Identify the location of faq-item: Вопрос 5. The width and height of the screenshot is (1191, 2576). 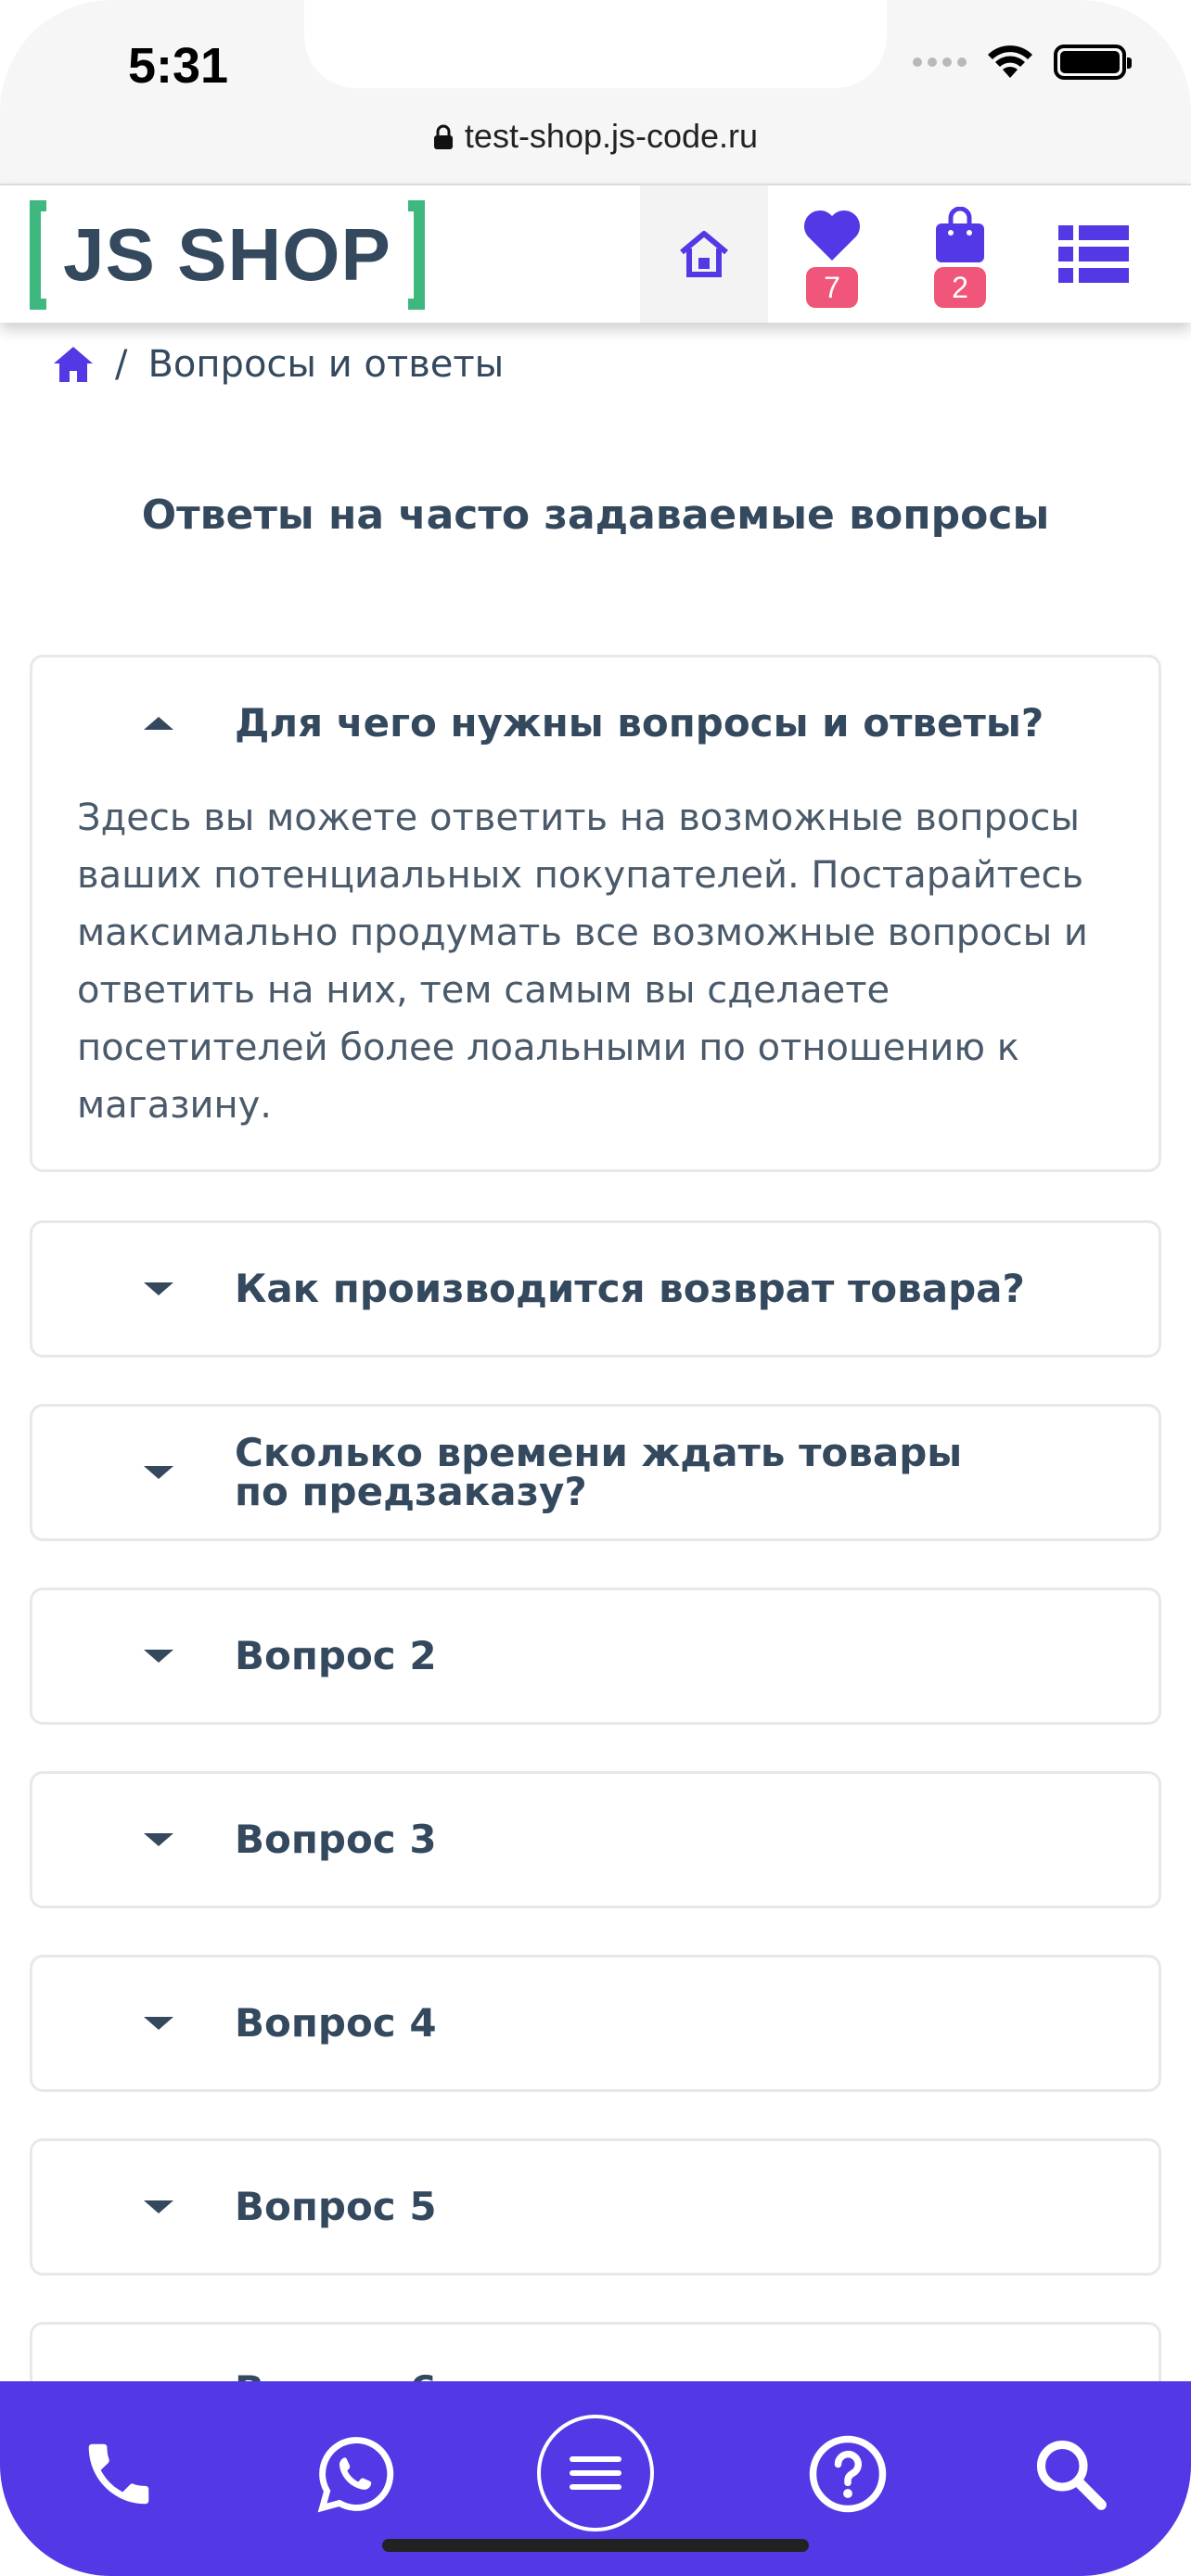
(595, 2207).